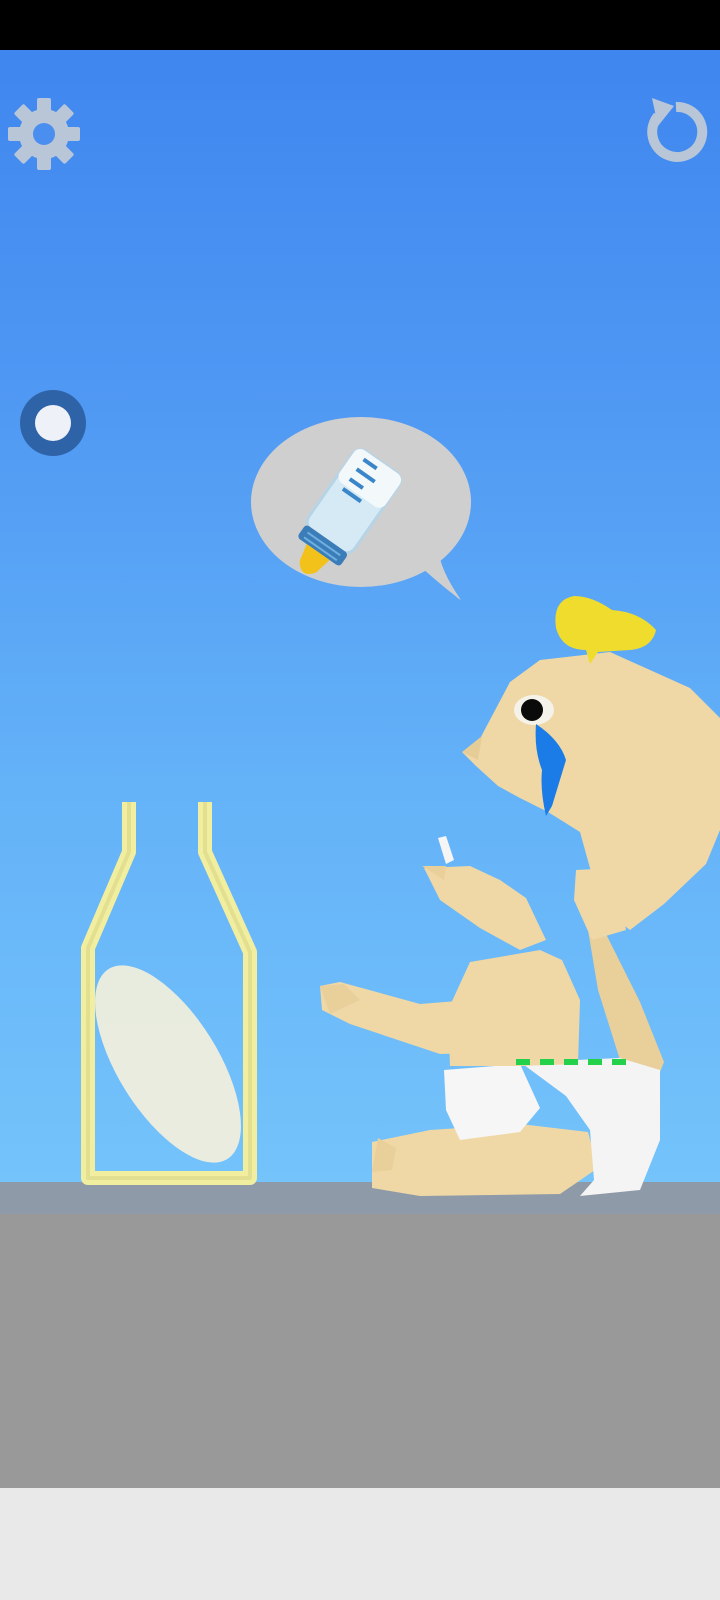 This screenshot has height=1600, width=720. What do you see at coordinates (360, 25) in the screenshot?
I see `status-bar` at bounding box center [360, 25].